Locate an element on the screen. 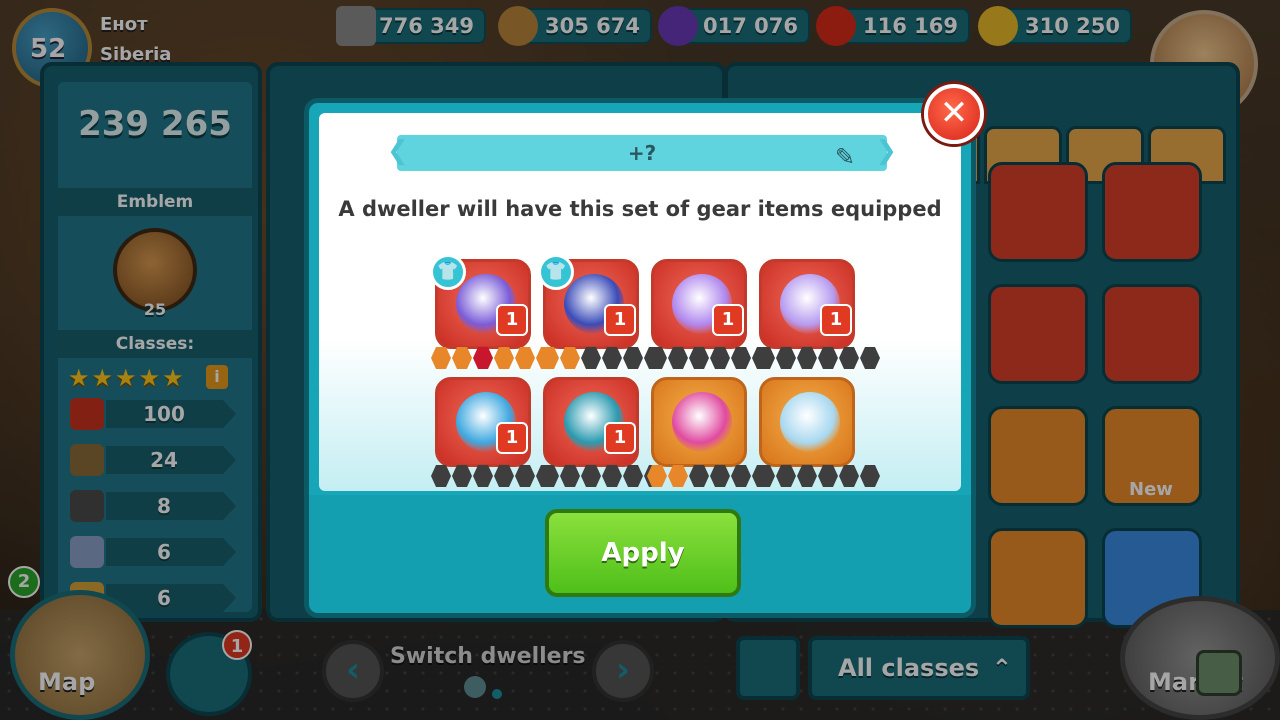  pencil-edit-icon: ✎ is located at coordinates (845, 157).